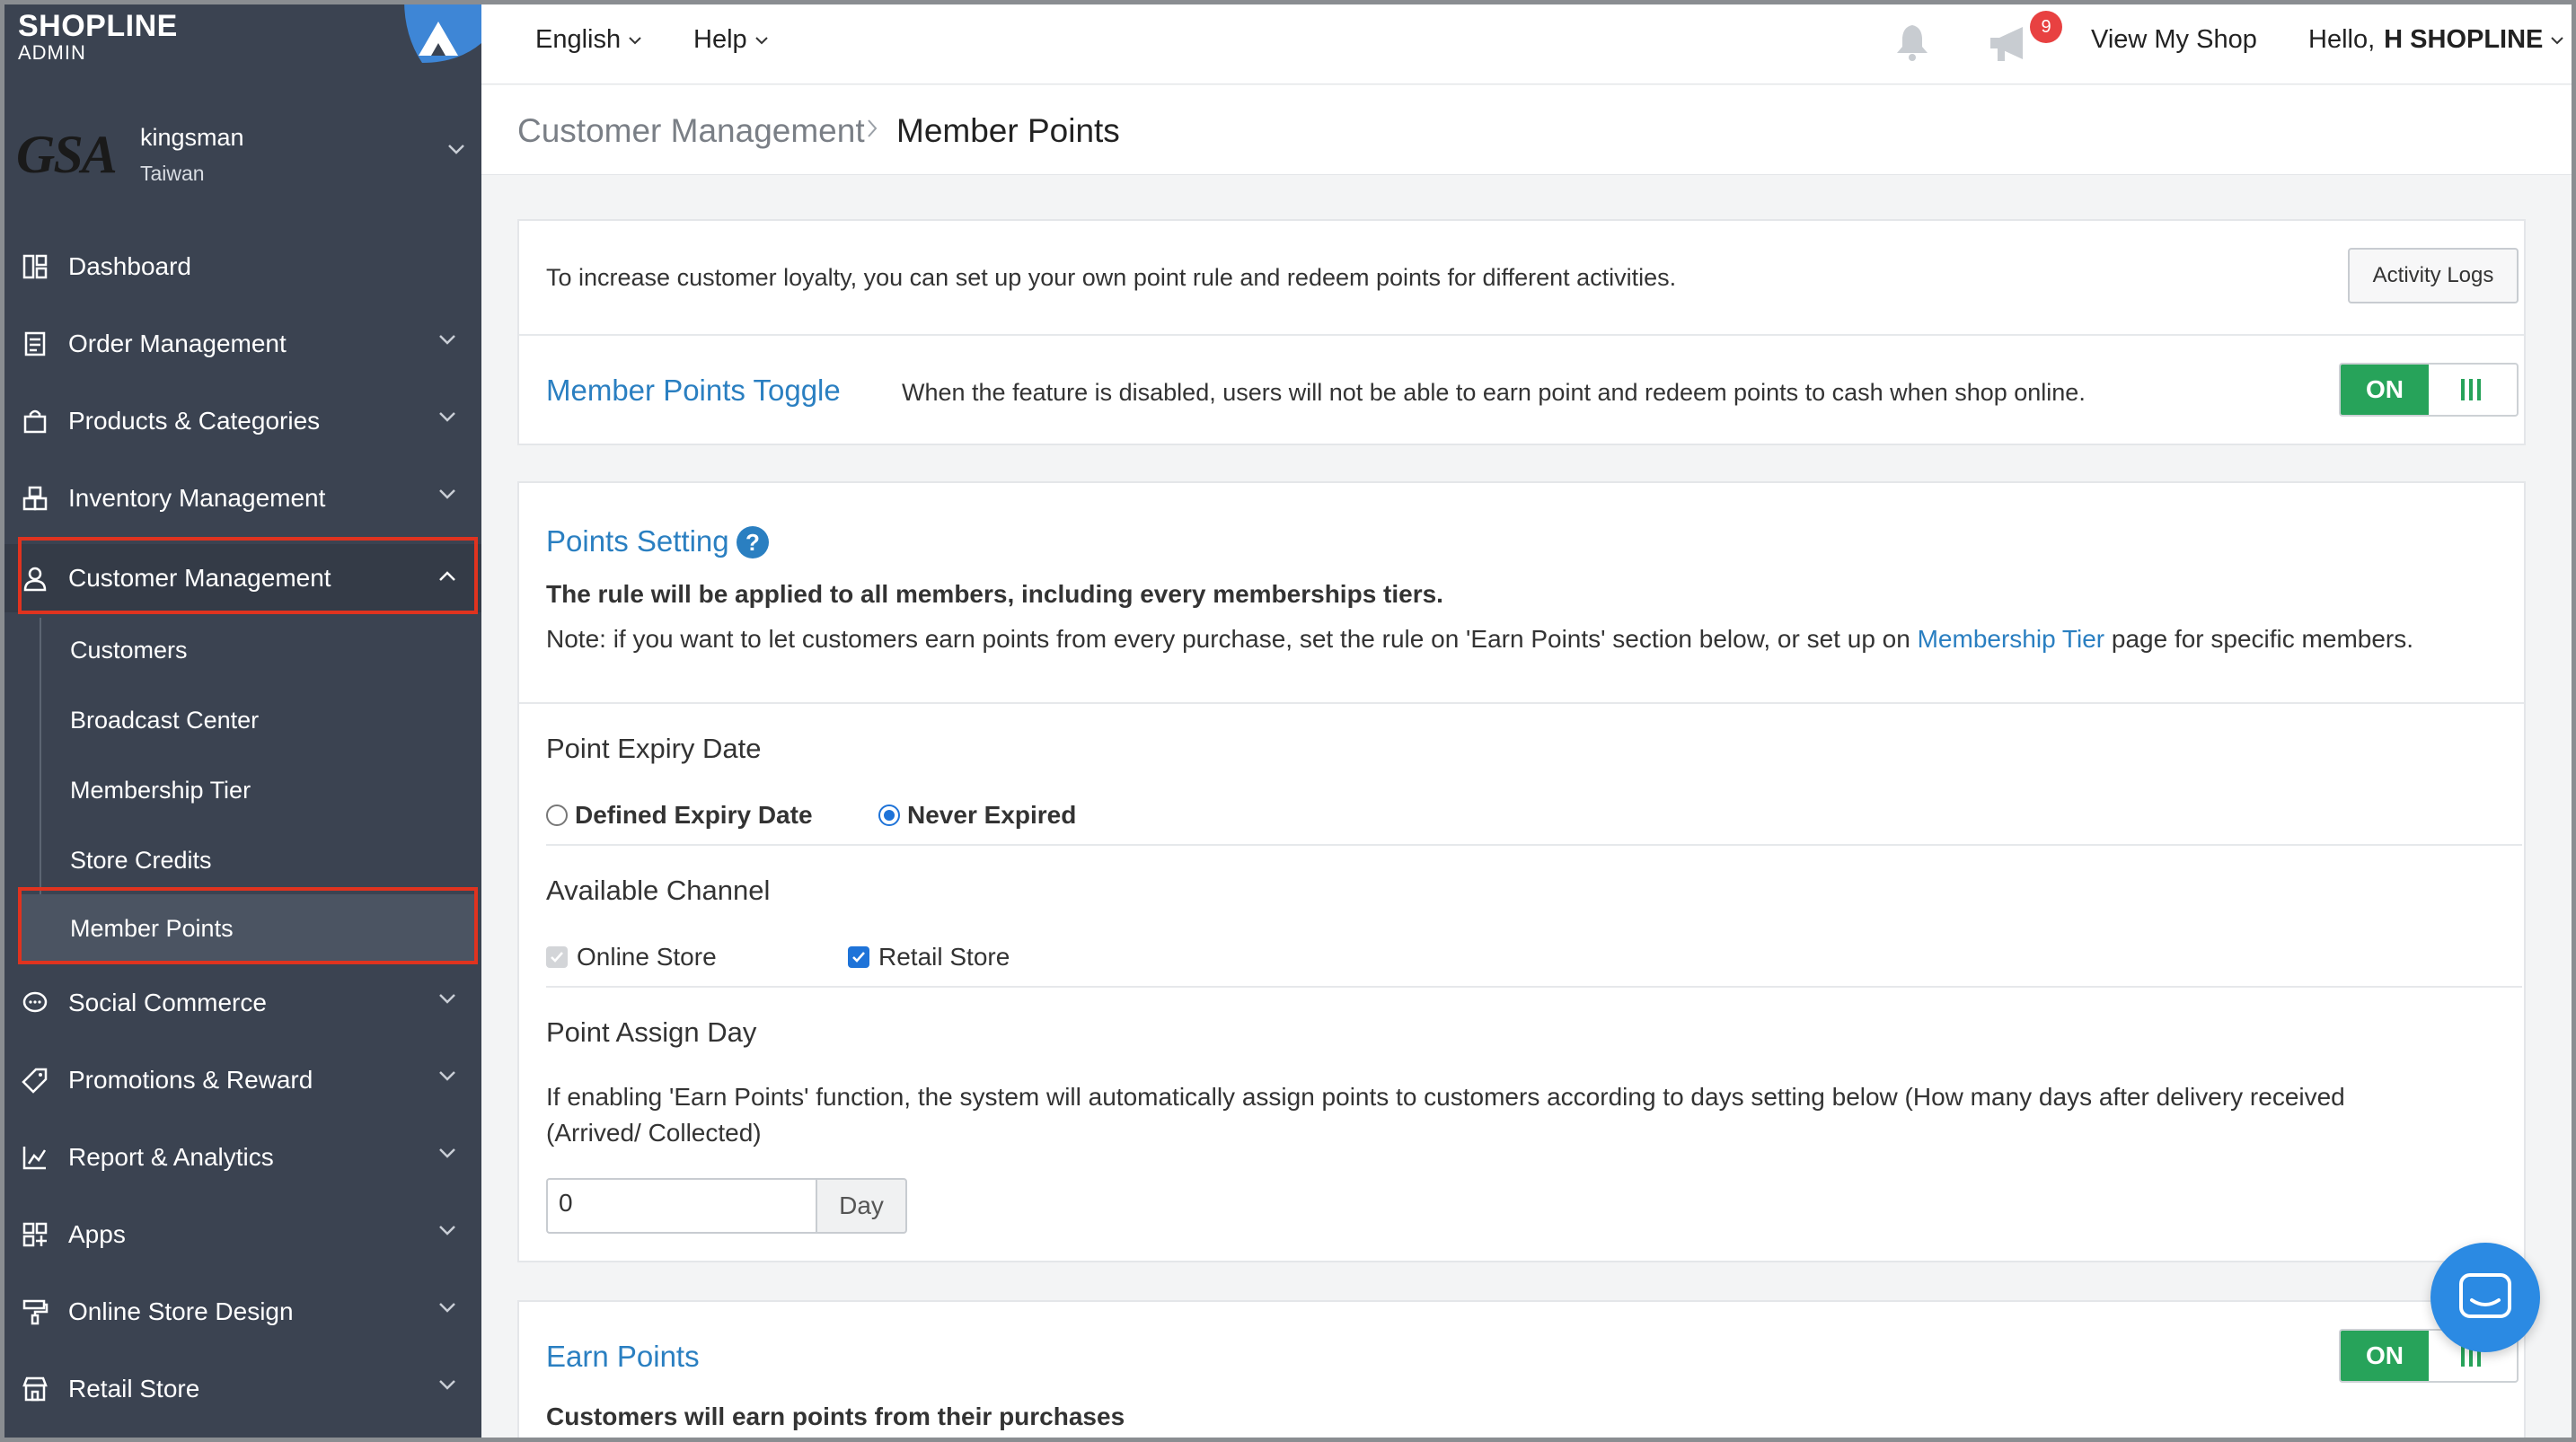  Describe the element at coordinates (167, 1002) in the screenshot. I see `sidebar-item-label: Social Commerce` at that location.